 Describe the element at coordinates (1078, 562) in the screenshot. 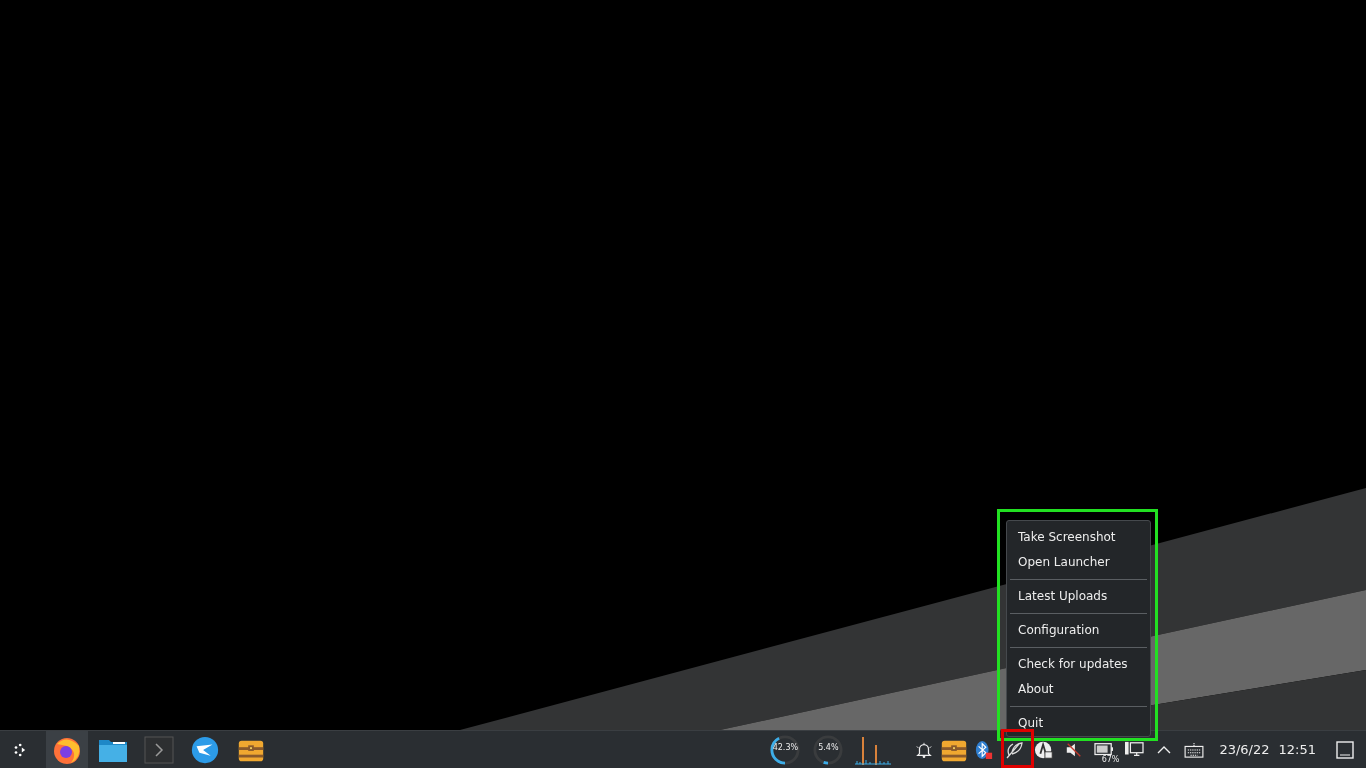

I see `menu-item: Open Launcher` at that location.